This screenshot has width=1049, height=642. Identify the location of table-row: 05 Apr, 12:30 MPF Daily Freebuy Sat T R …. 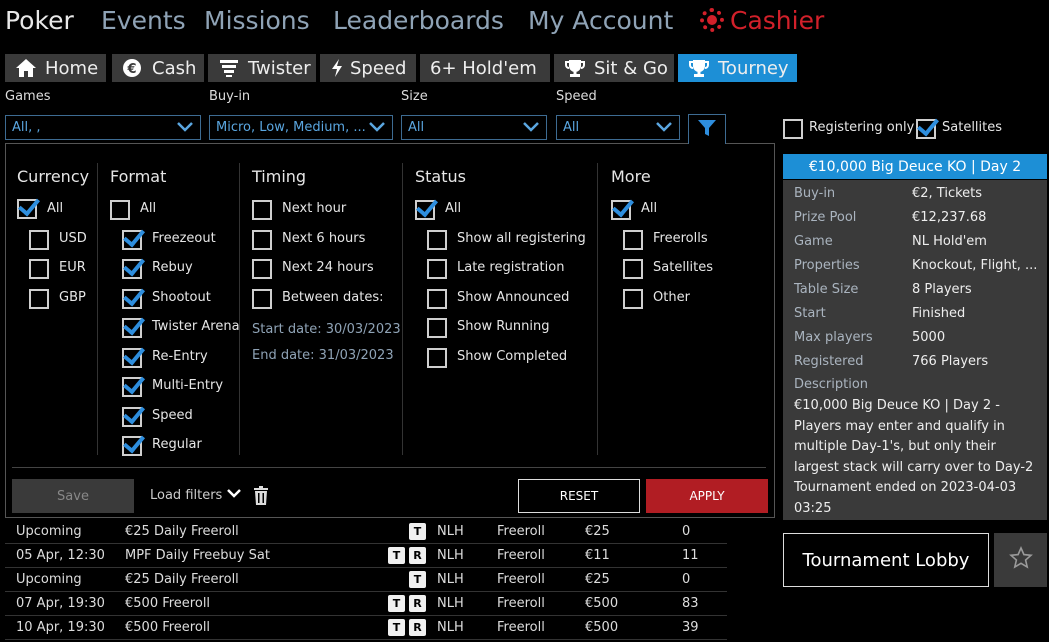
(366, 556).